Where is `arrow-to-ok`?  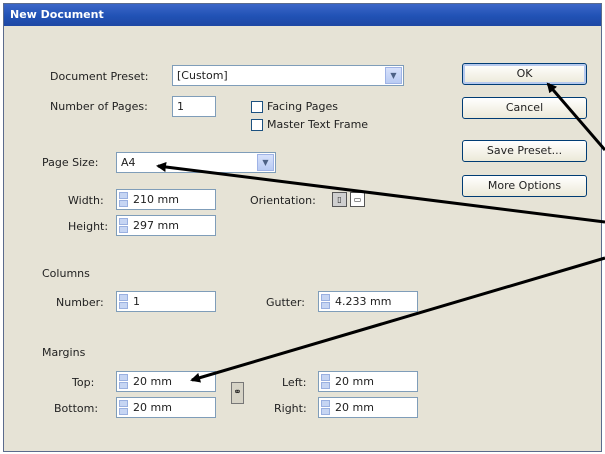
arrow-to-ok is located at coordinates (575, 116).